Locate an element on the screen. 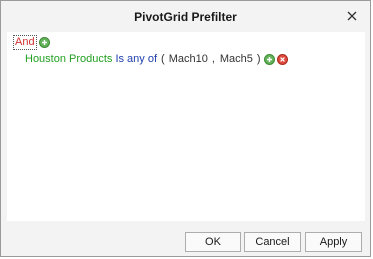  open-paren: ( is located at coordinates (163, 59).